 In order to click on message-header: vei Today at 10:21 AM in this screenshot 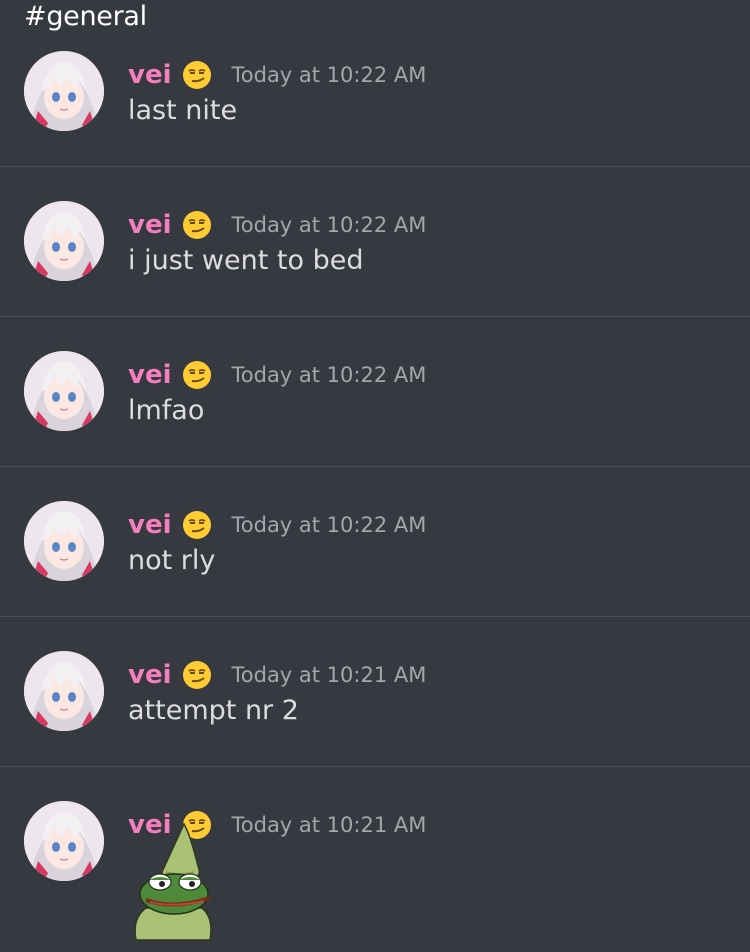, I will do `click(277, 675)`.